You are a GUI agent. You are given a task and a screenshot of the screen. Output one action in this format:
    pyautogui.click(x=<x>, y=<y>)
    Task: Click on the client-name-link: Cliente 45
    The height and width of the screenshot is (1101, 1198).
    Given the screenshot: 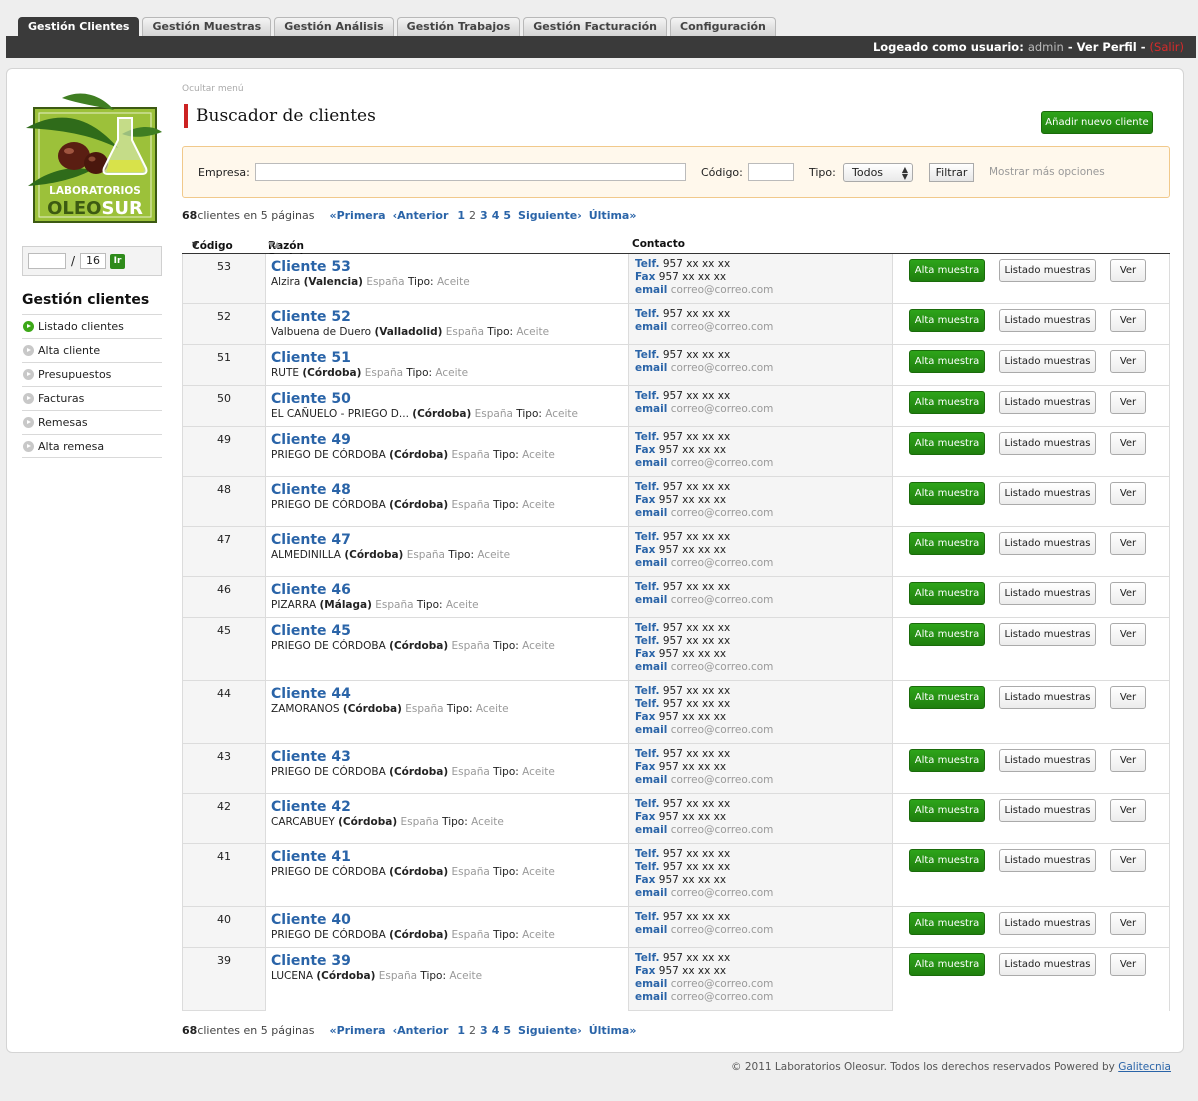 What is the action you would take?
    pyautogui.click(x=449, y=631)
    